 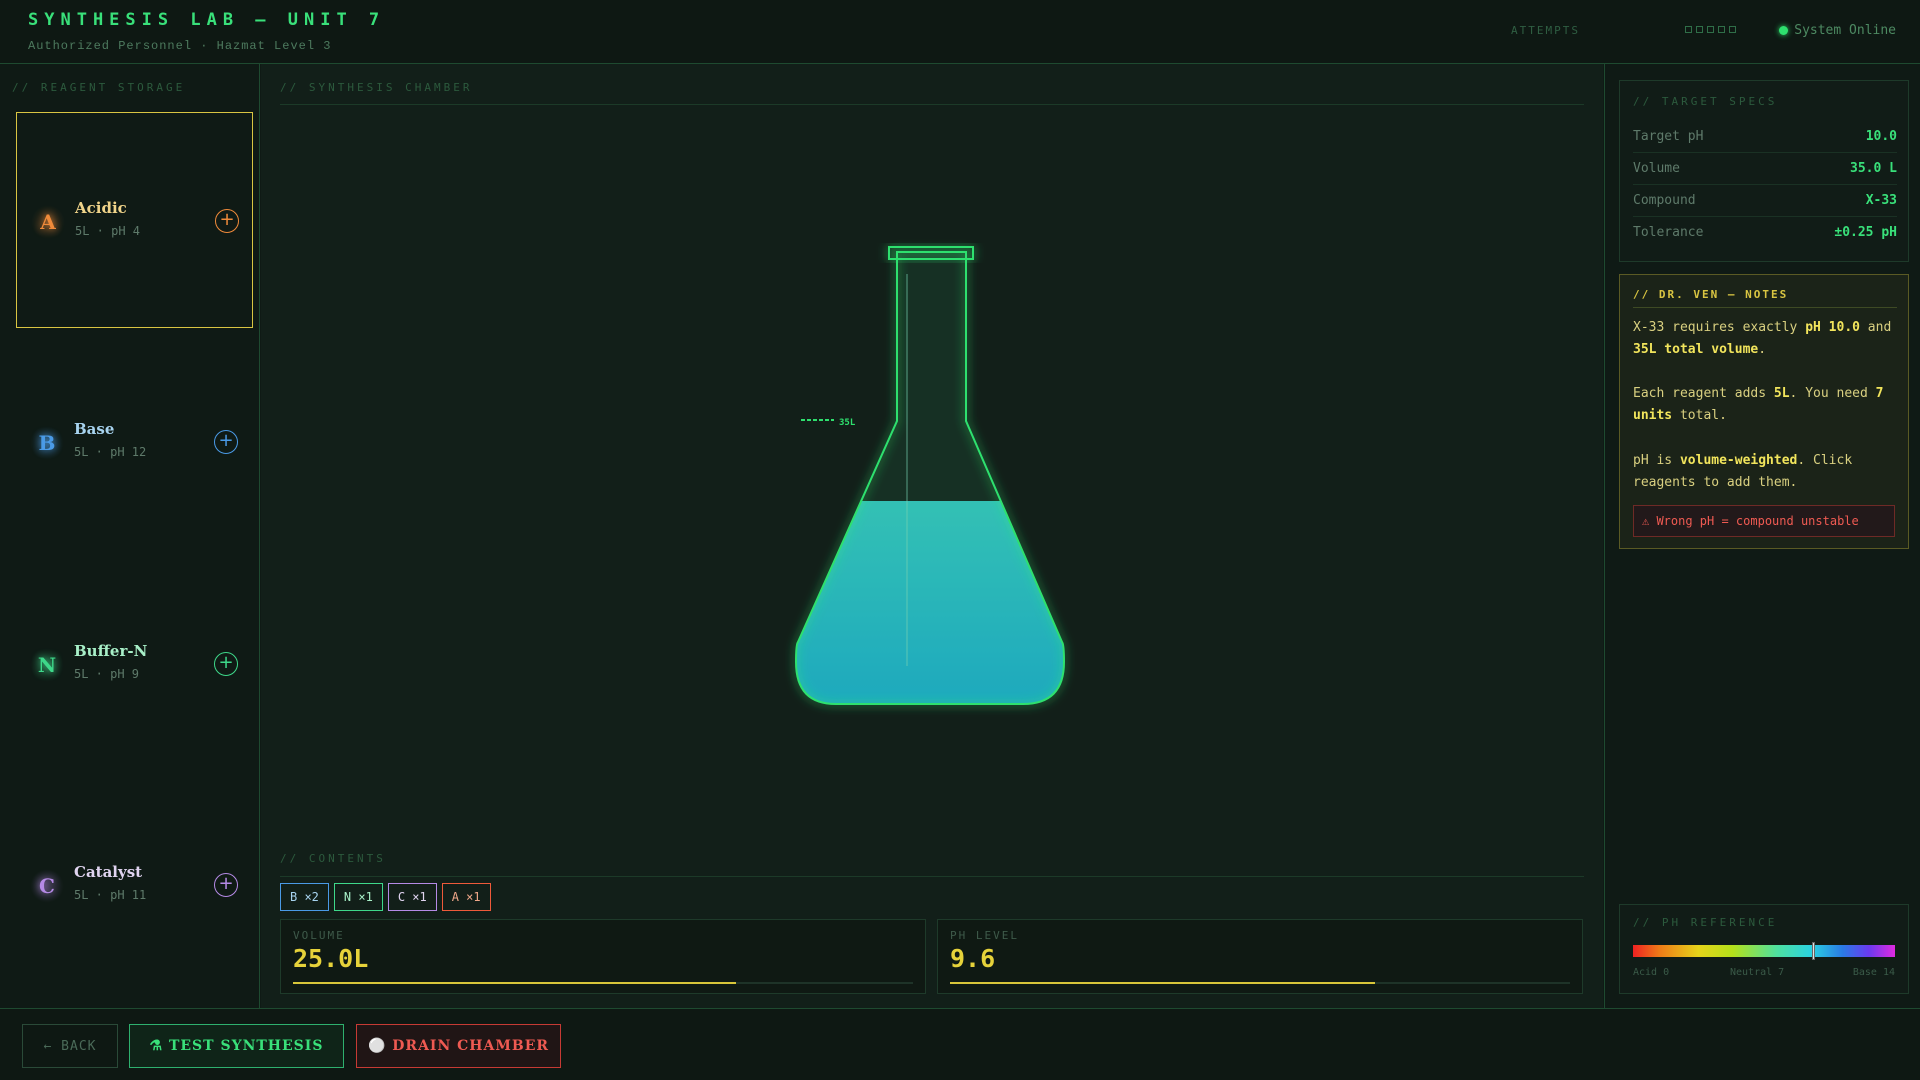 I want to click on back-button: ← BACK, so click(x=70, y=1046).